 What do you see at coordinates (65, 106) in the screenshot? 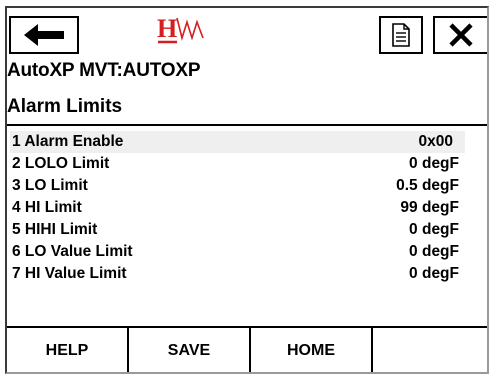
I see `page-title: Alarm Limits` at bounding box center [65, 106].